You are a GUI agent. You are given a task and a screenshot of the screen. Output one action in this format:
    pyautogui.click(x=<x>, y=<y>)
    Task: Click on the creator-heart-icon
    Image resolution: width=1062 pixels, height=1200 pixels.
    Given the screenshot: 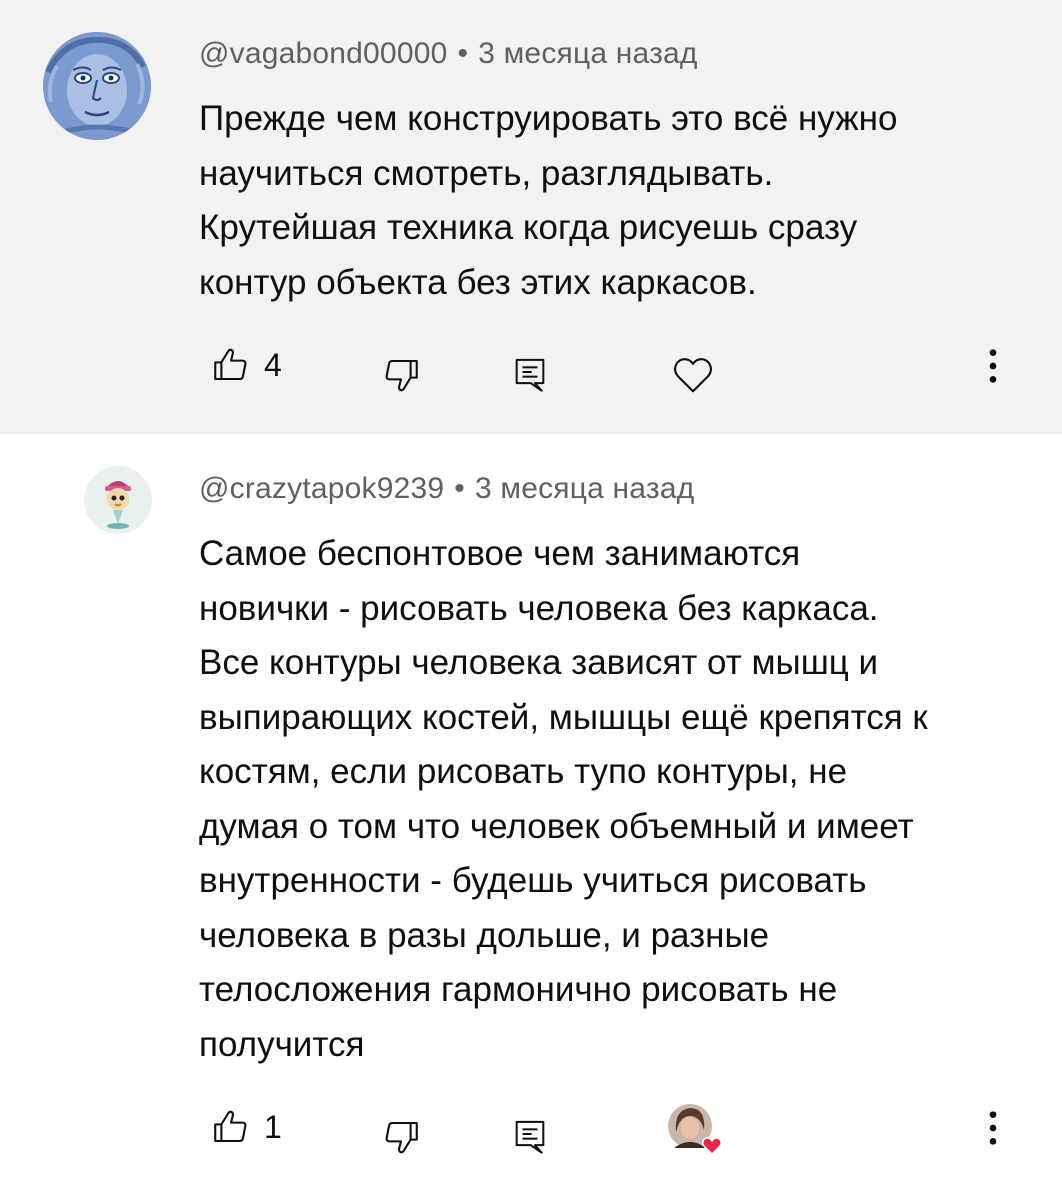 What is the action you would take?
    pyautogui.click(x=695, y=1130)
    